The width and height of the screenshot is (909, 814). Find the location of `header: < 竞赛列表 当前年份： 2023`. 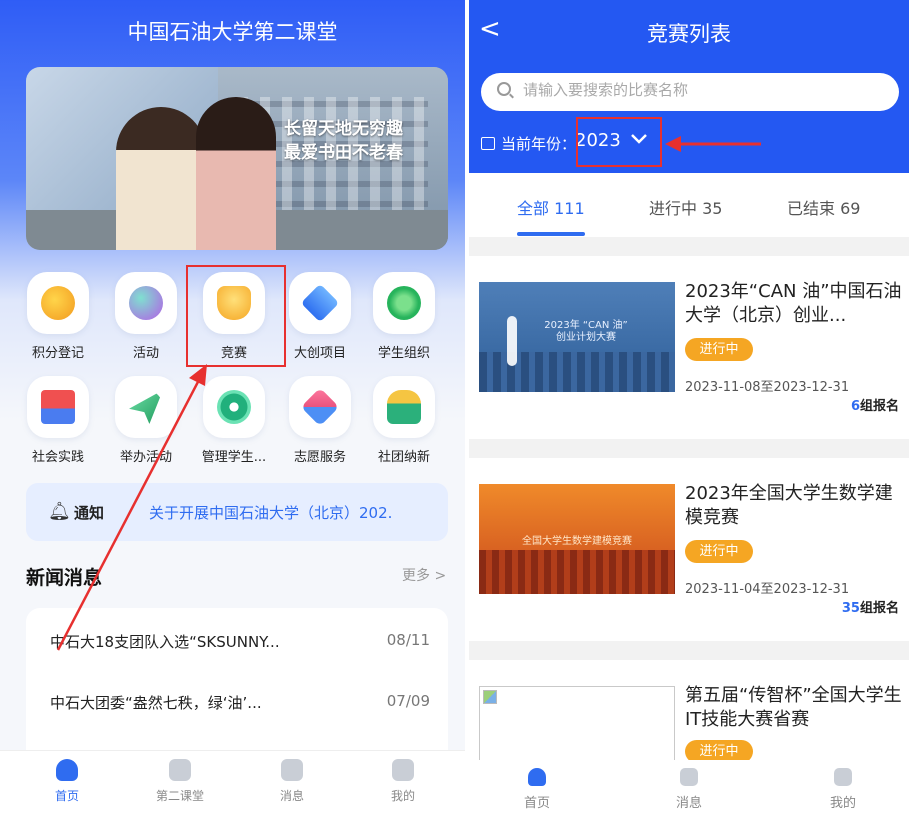

header: < 竞赛列表 当前年份： 2023 is located at coordinates (689, 86).